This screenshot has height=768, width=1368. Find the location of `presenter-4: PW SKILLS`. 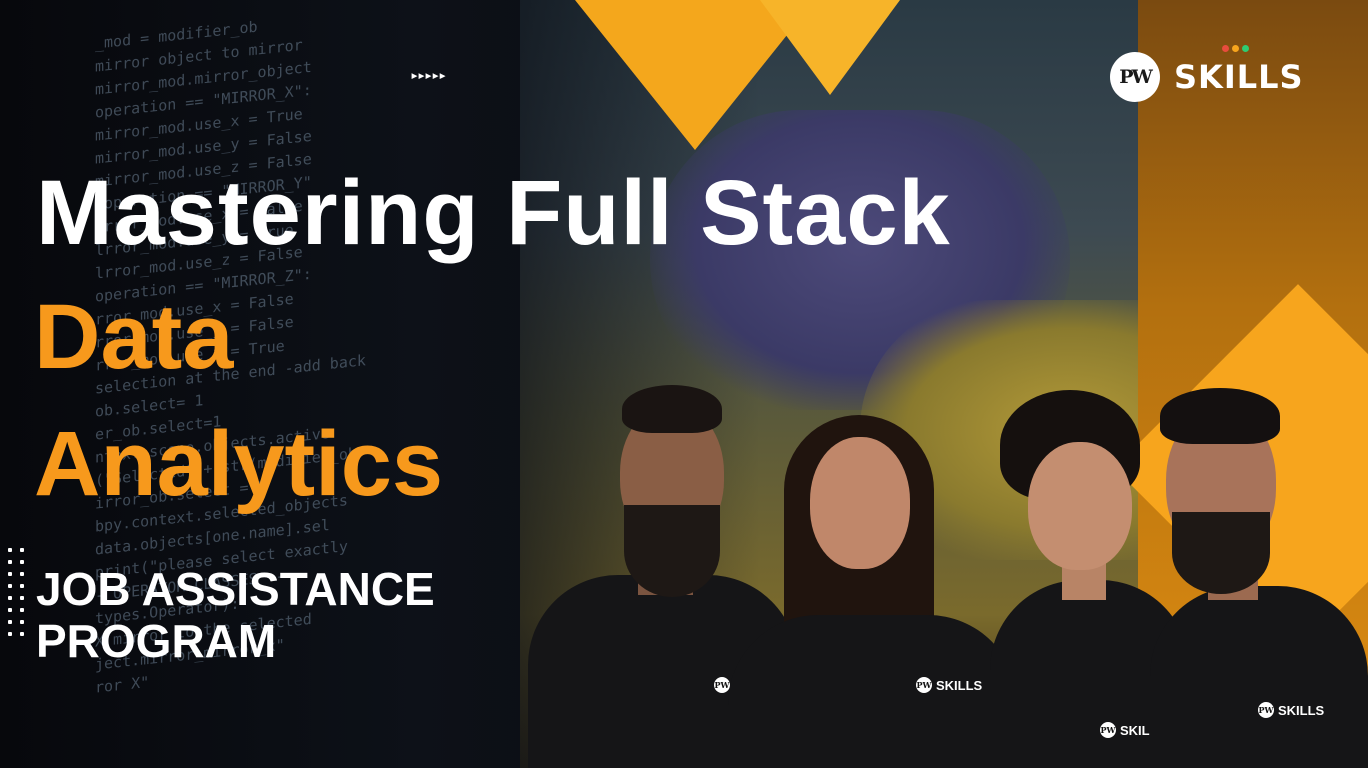

presenter-4: PW SKILLS is located at coordinates (1259, 578).